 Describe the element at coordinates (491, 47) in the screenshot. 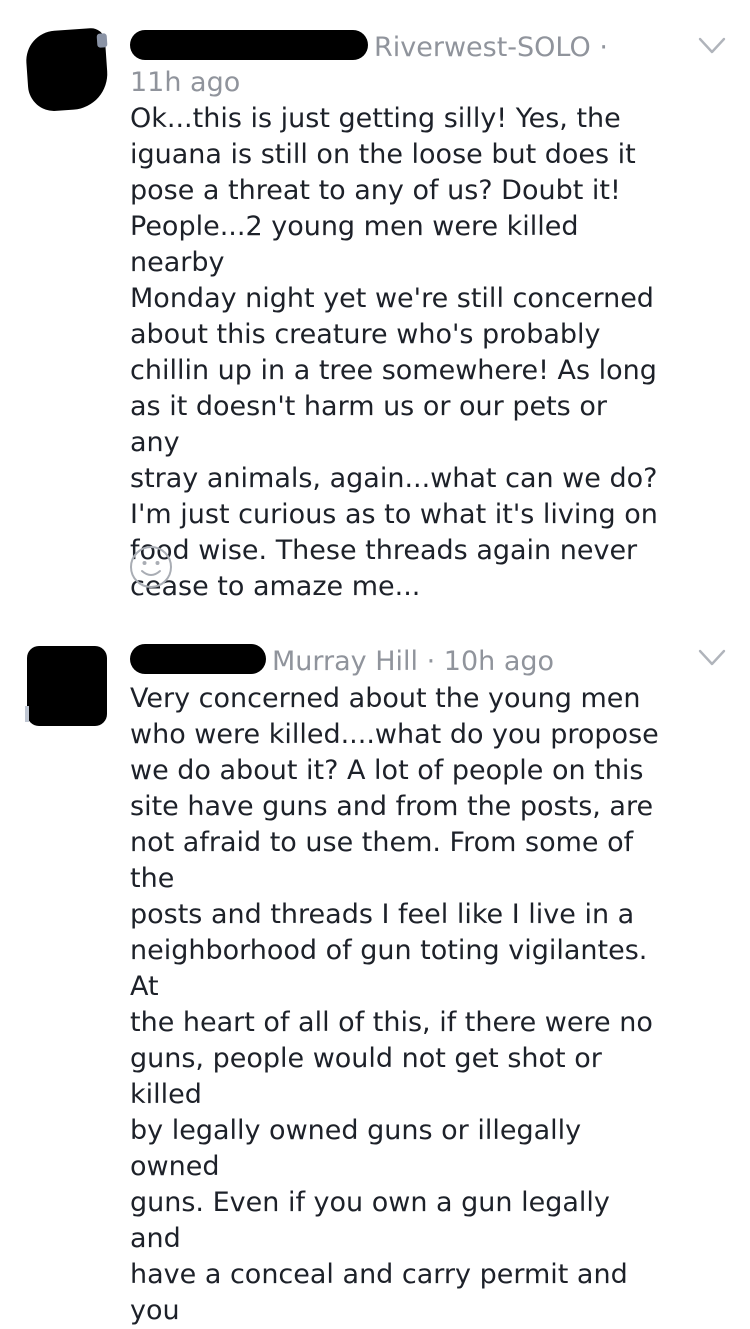

I see `neighborhood-label: Riverwest-SOLO ·` at that location.